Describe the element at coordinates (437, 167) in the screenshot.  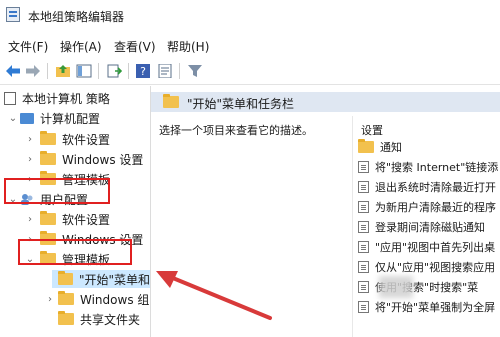
I see `list-item-label: 将"搜索 Internet"链接添` at that location.